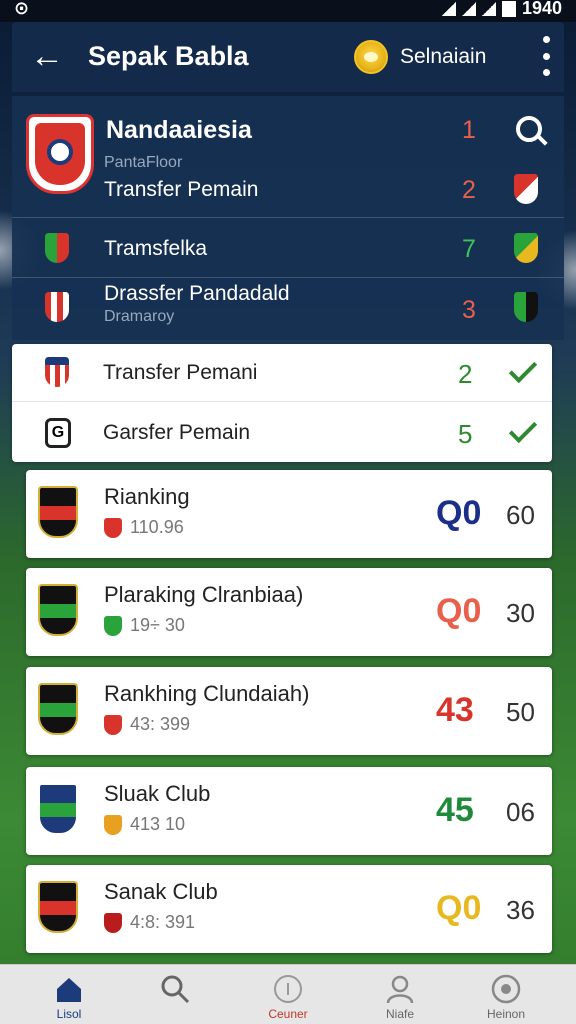 Image resolution: width=576 pixels, height=1024 pixels. I want to click on club-points: 50, so click(520, 712).